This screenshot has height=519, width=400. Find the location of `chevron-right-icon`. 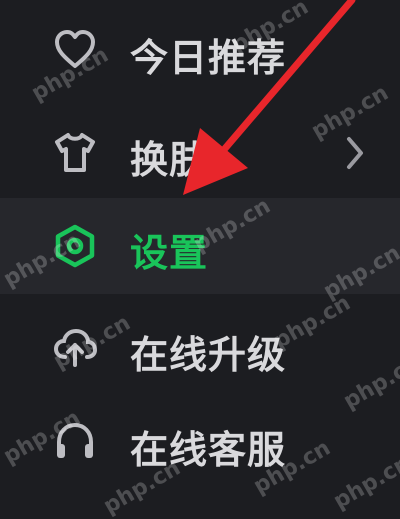

chevron-right-icon is located at coordinates (355, 153).